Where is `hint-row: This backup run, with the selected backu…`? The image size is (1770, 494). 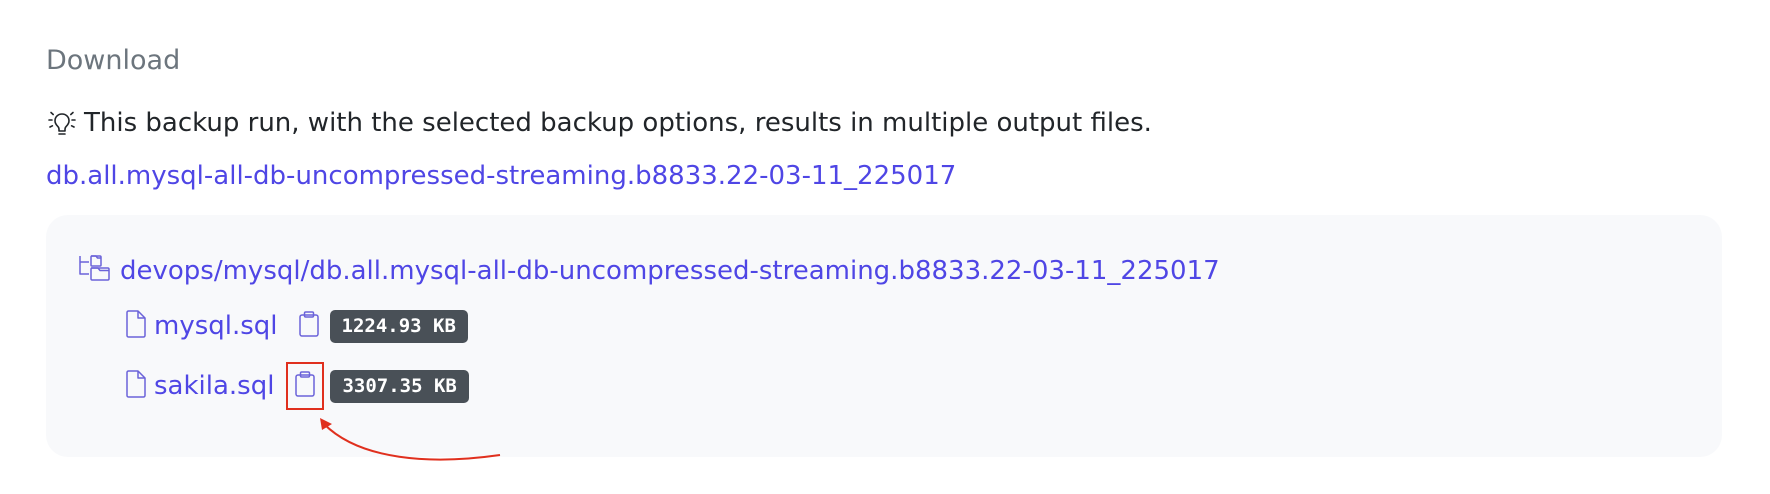
hint-row: This backup run, with the selected backu… is located at coordinates (599, 123).